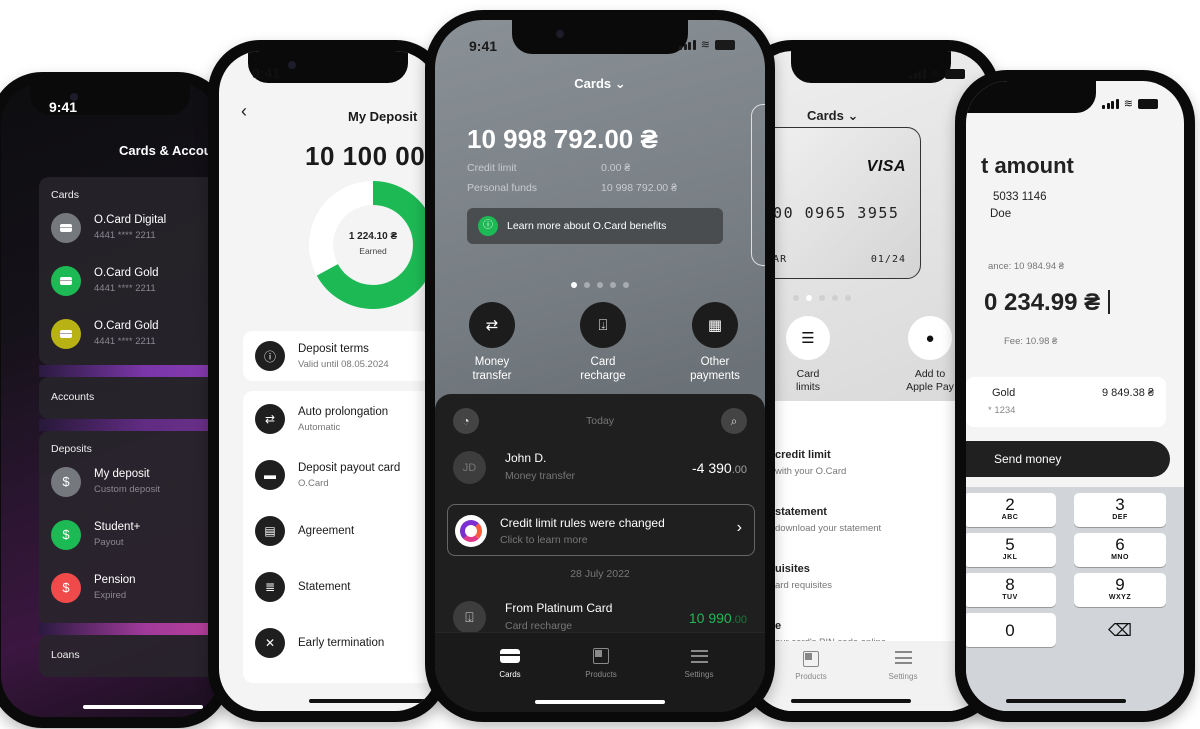 The height and width of the screenshot is (729, 1200). Describe the element at coordinates (1120, 517) in the screenshot. I see `key-letters: DEF` at that location.